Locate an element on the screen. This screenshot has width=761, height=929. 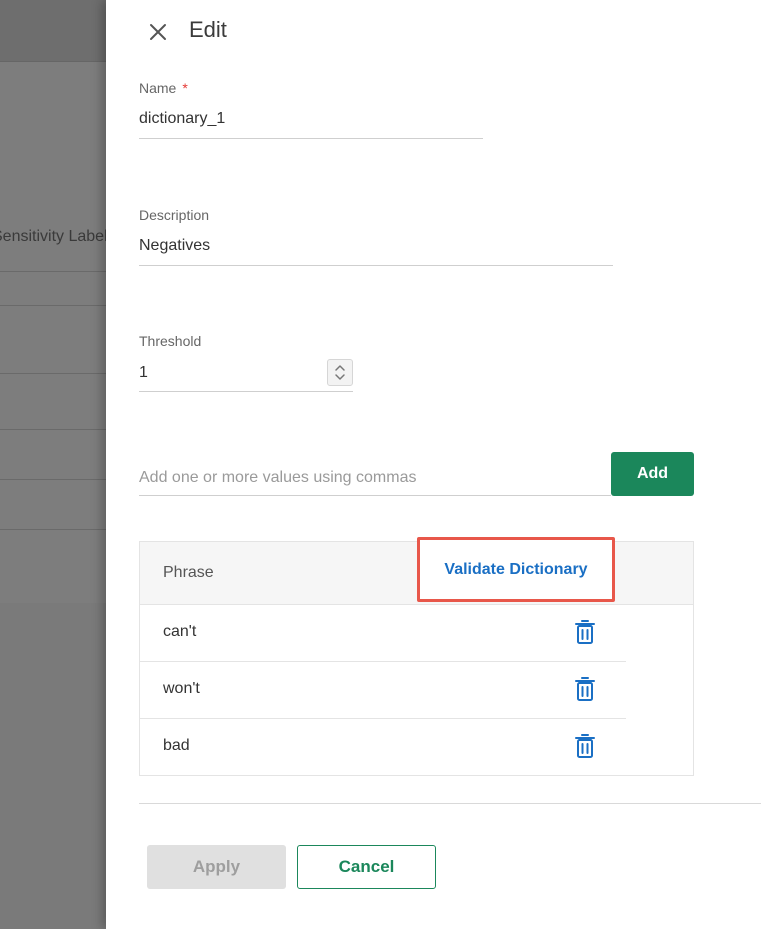
background-page: Sensitivity Label is located at coordinates (53, 464).